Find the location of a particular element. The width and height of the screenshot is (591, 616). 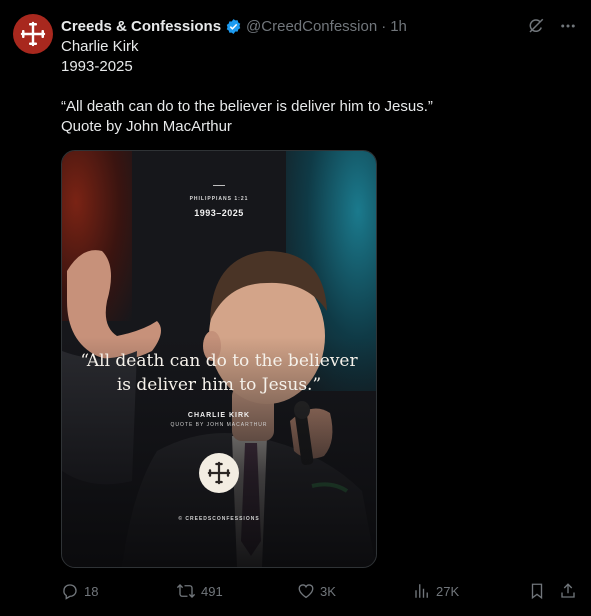

like-icon is located at coordinates (306, 591).